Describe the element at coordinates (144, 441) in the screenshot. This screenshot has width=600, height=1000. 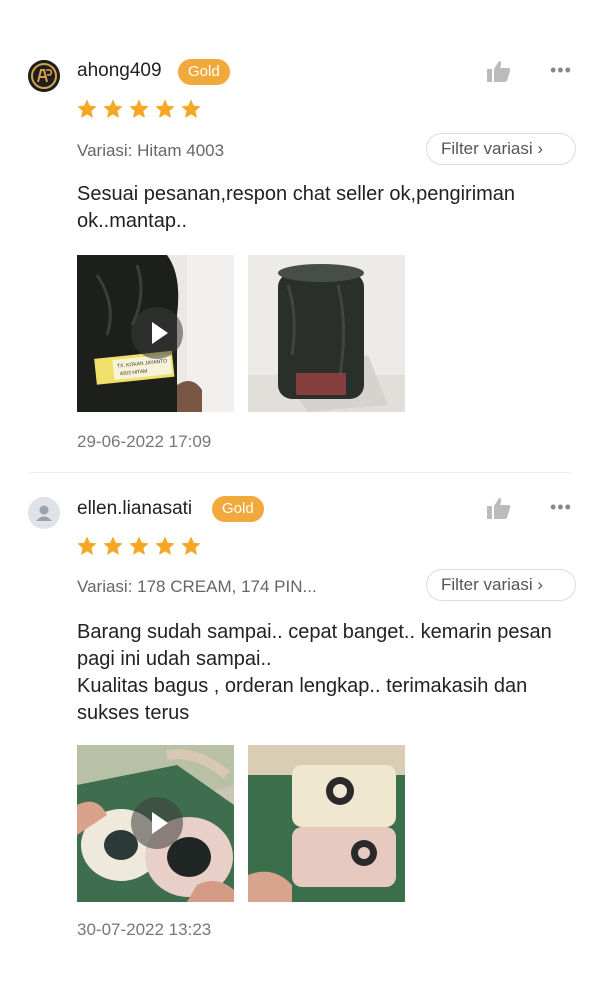
I see `review-date: 29-06-2022 17:09` at that location.